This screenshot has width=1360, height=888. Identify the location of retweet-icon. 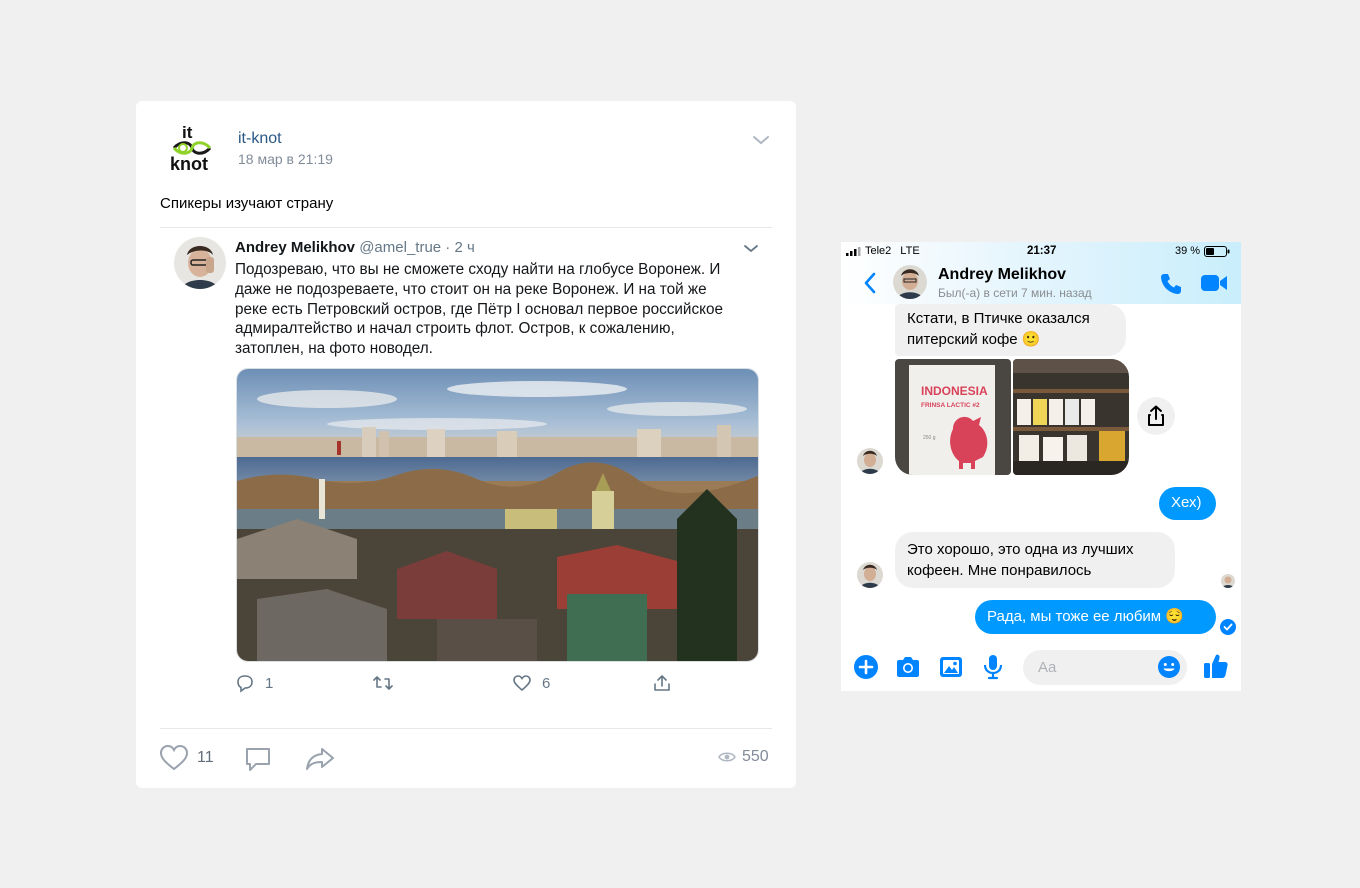
(383, 683).